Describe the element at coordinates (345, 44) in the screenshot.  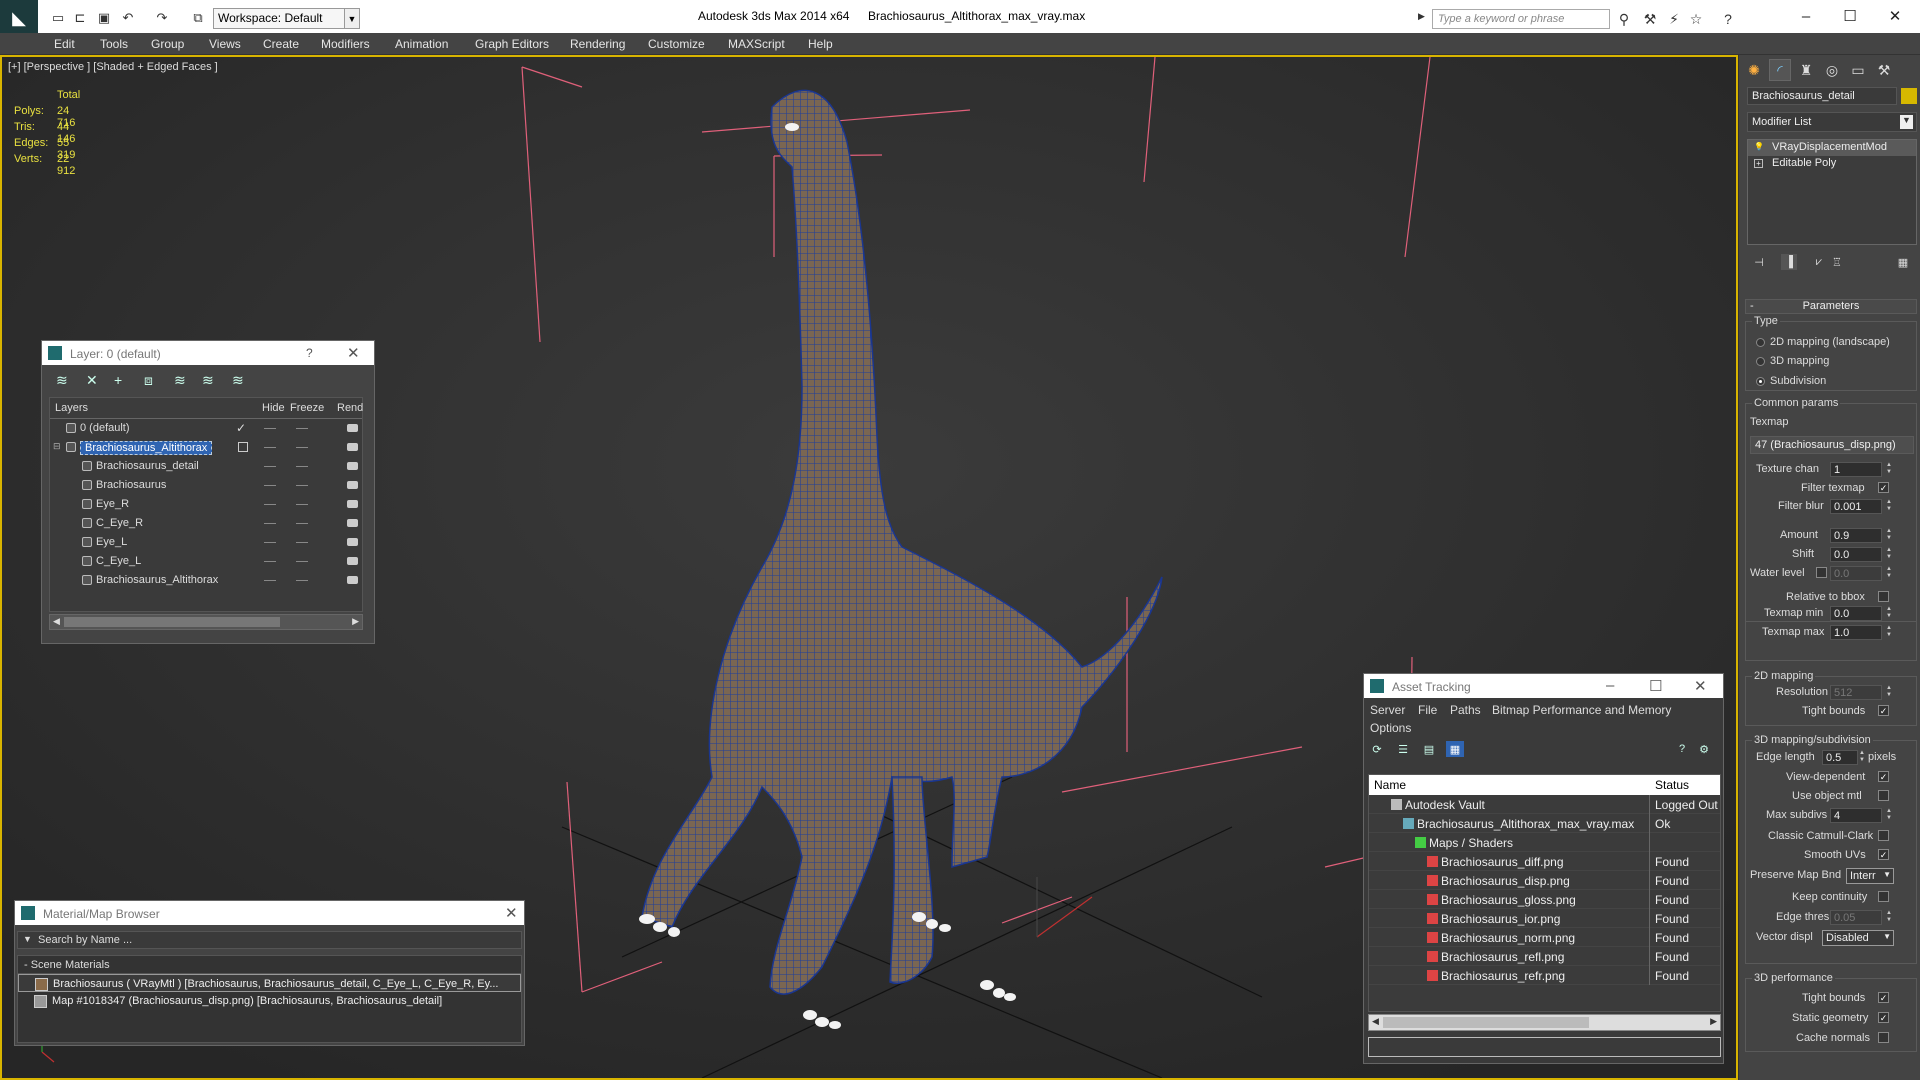
I see `menu-modifiers: Modifiers` at that location.